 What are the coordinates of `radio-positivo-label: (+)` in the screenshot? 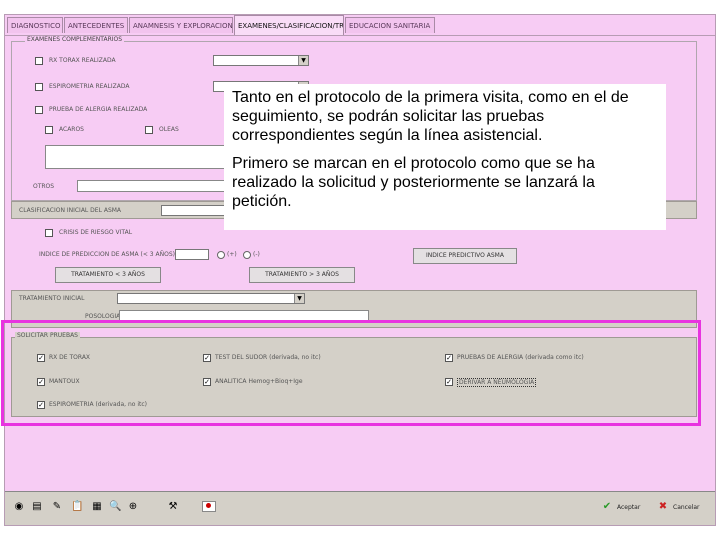 It's located at (232, 254).